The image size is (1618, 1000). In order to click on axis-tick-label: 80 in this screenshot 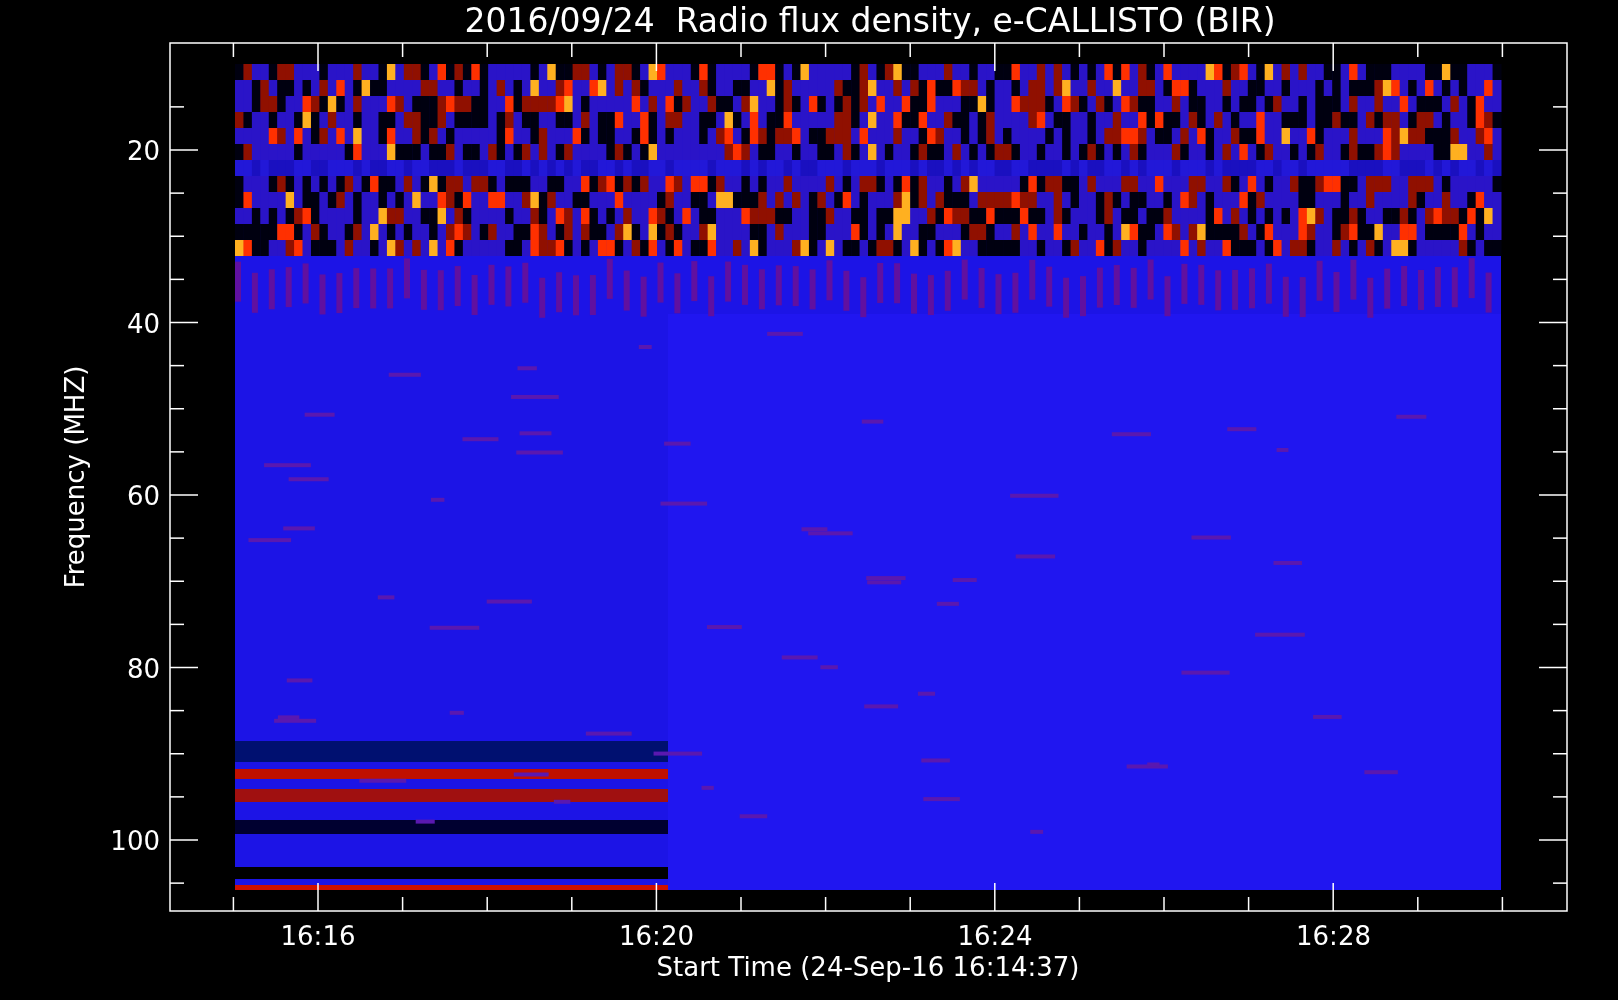, I will do `click(143, 668)`.